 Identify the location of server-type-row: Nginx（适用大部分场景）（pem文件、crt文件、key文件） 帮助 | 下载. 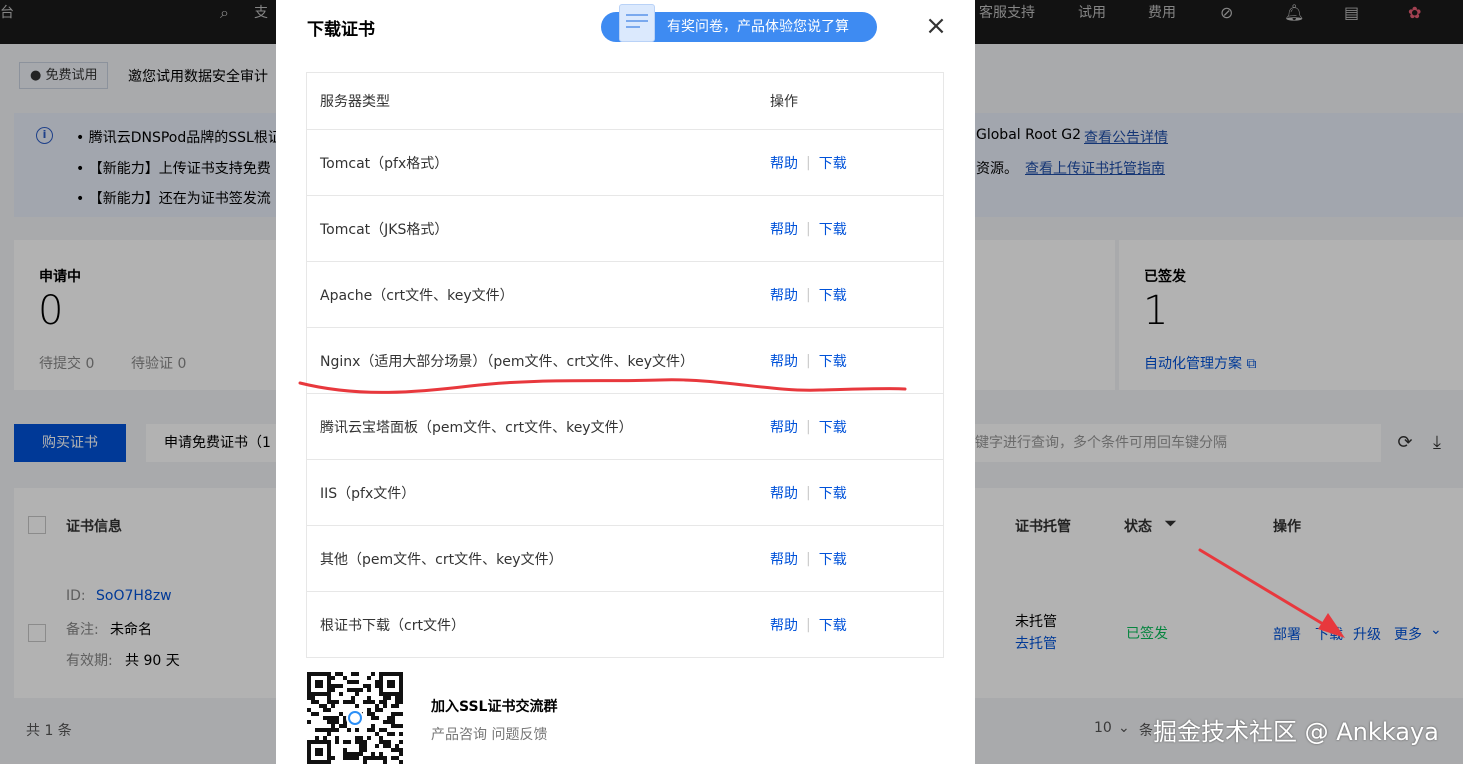
(625, 360).